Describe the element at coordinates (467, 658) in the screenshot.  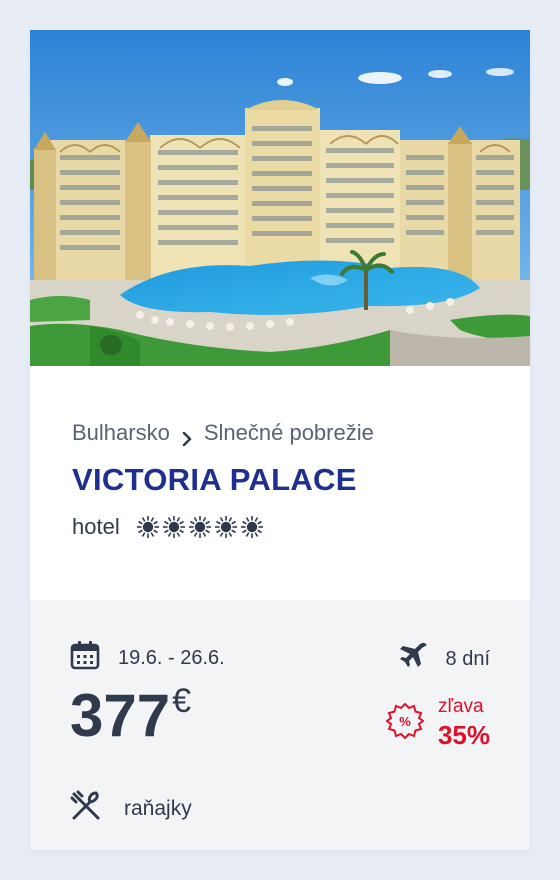
I see `trip-duration: 8 dní` at that location.